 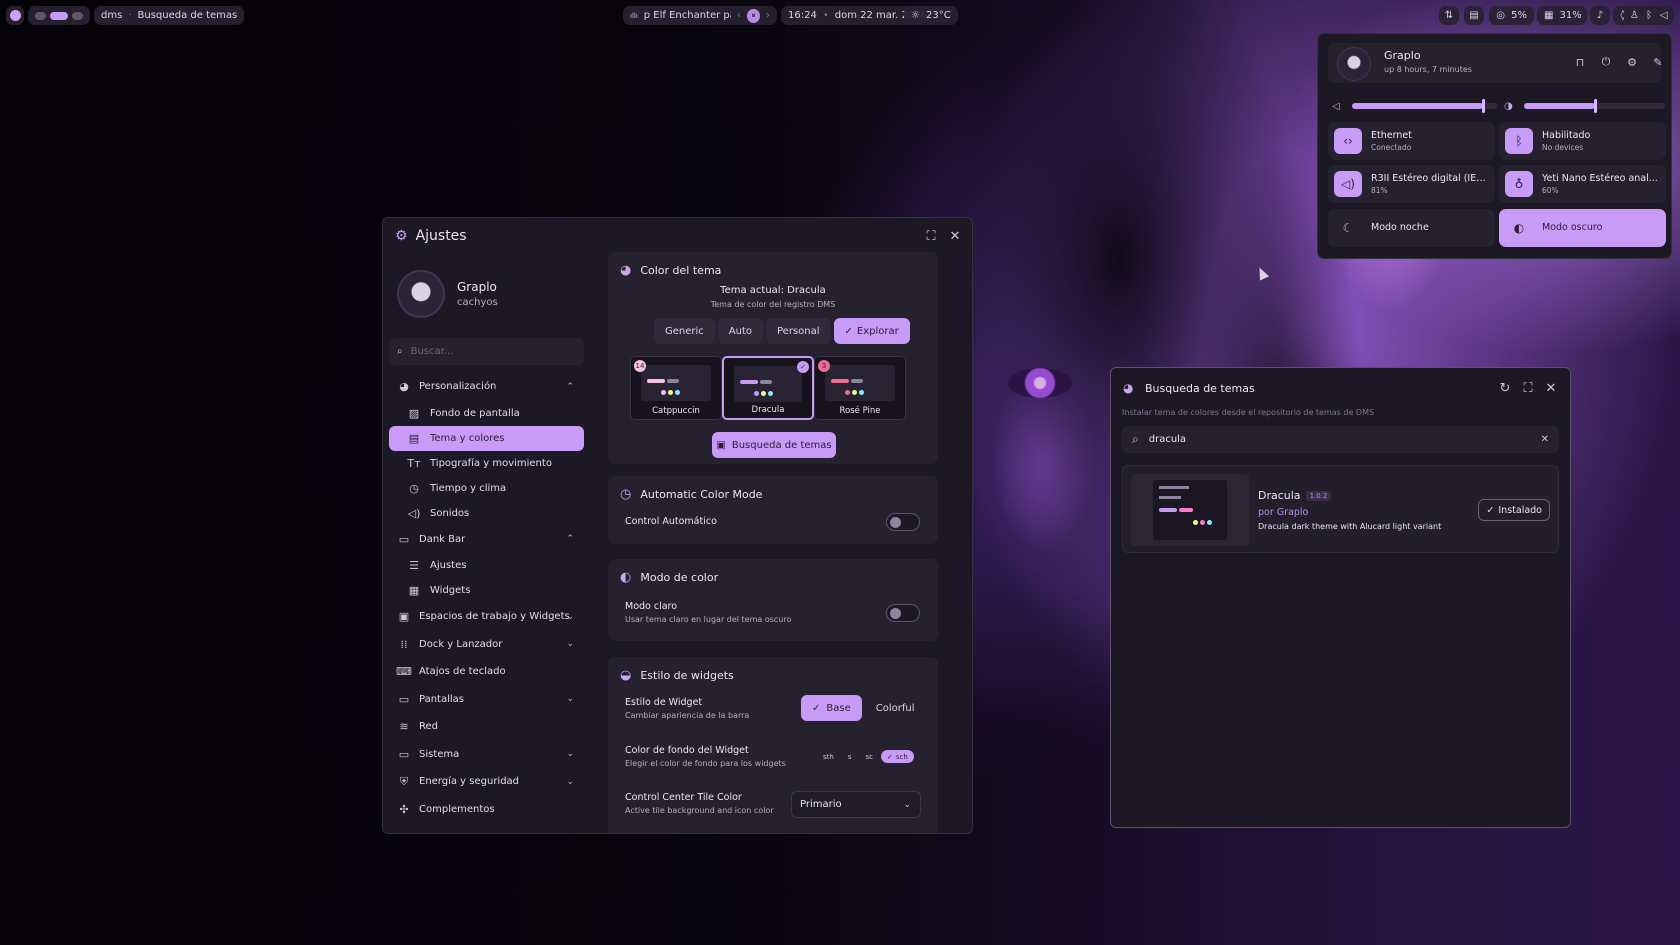 What do you see at coordinates (821, 804) in the screenshot?
I see `tile-color-value: Primario` at bounding box center [821, 804].